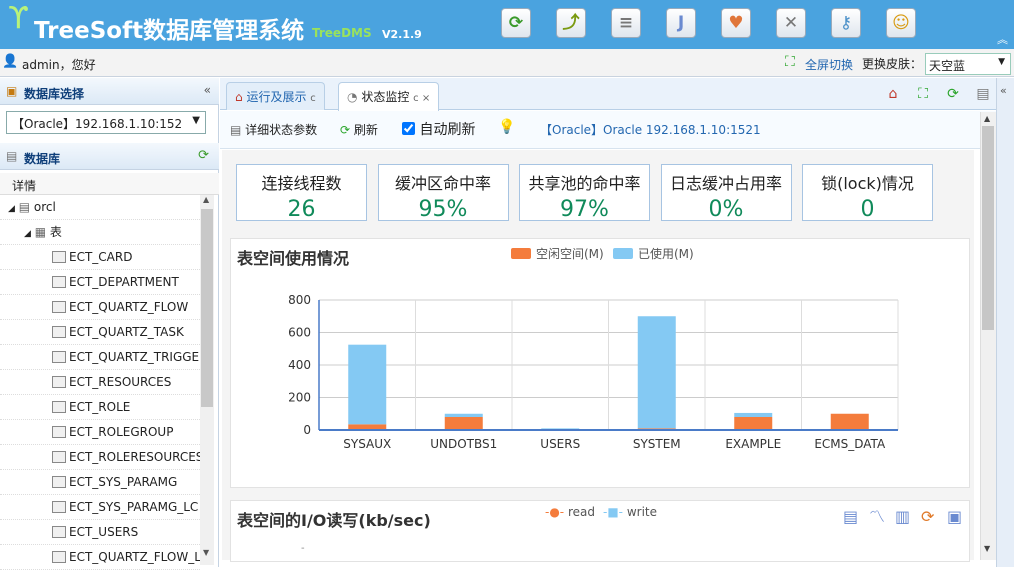 This screenshot has width=1014, height=570. What do you see at coordinates (207, 308) in the screenshot?
I see `tree-scrollbar-thumb` at bounding box center [207, 308].